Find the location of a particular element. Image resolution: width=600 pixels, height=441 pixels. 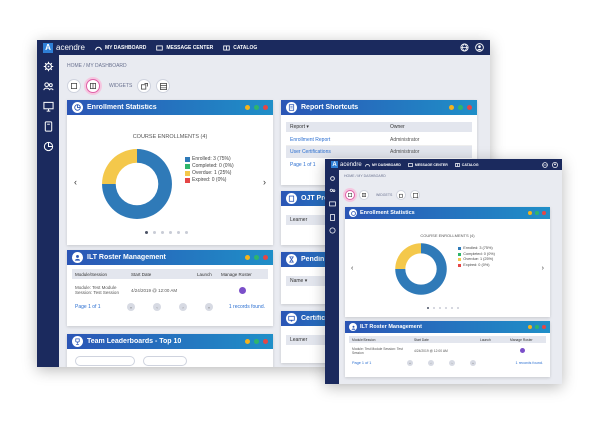

panel-header: Enrollment Statistics is located at coordinates (447, 213).